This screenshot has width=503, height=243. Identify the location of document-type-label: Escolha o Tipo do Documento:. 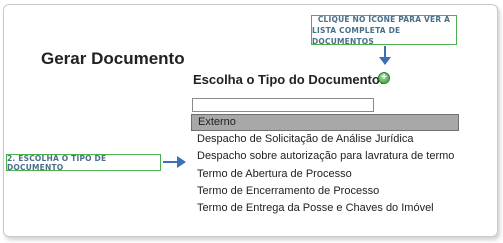
(289, 79).